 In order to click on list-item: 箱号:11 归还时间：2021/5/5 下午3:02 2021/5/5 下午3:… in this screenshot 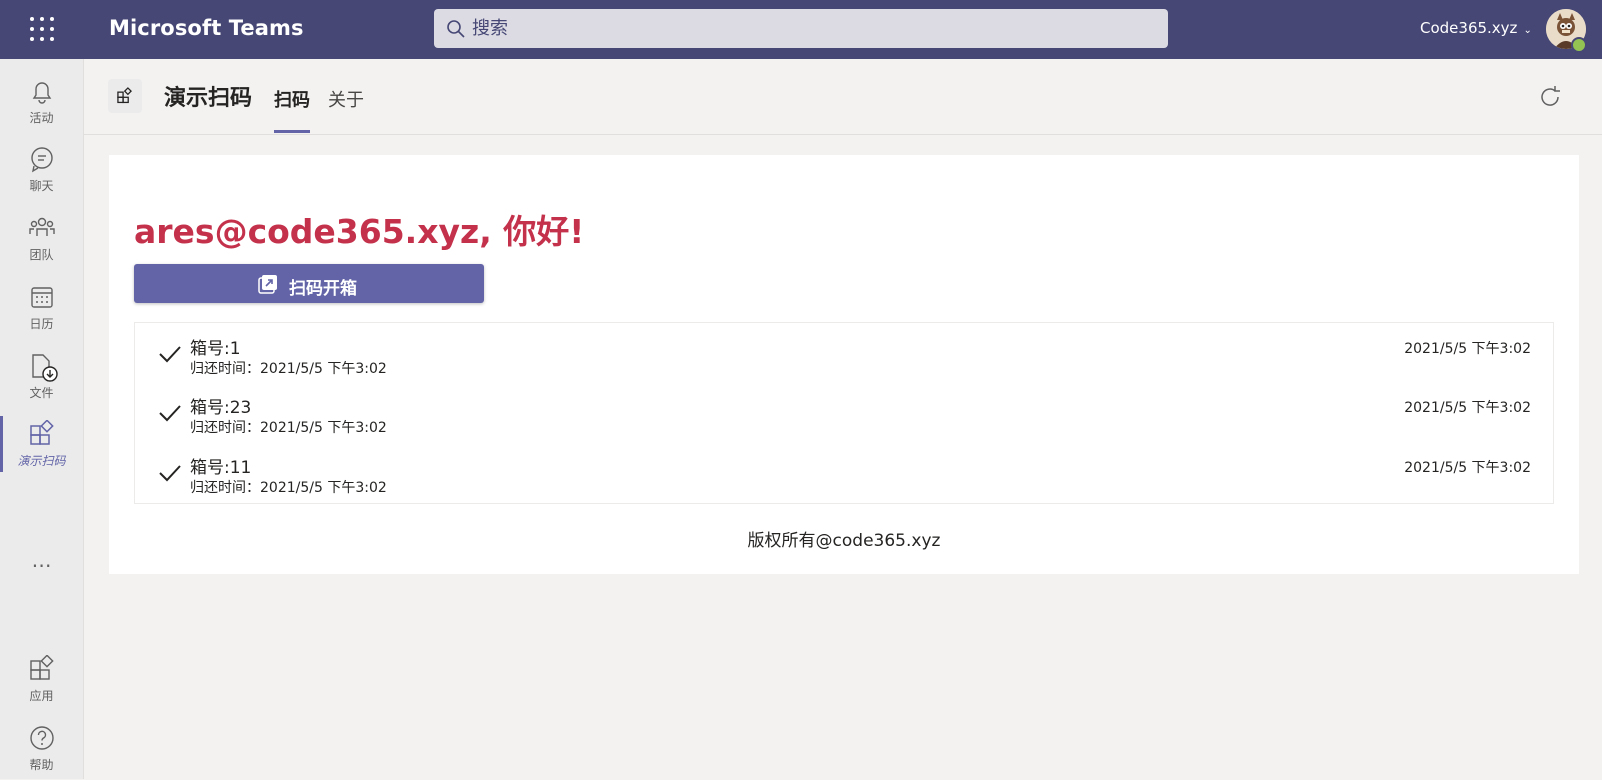, I will do `click(844, 472)`.